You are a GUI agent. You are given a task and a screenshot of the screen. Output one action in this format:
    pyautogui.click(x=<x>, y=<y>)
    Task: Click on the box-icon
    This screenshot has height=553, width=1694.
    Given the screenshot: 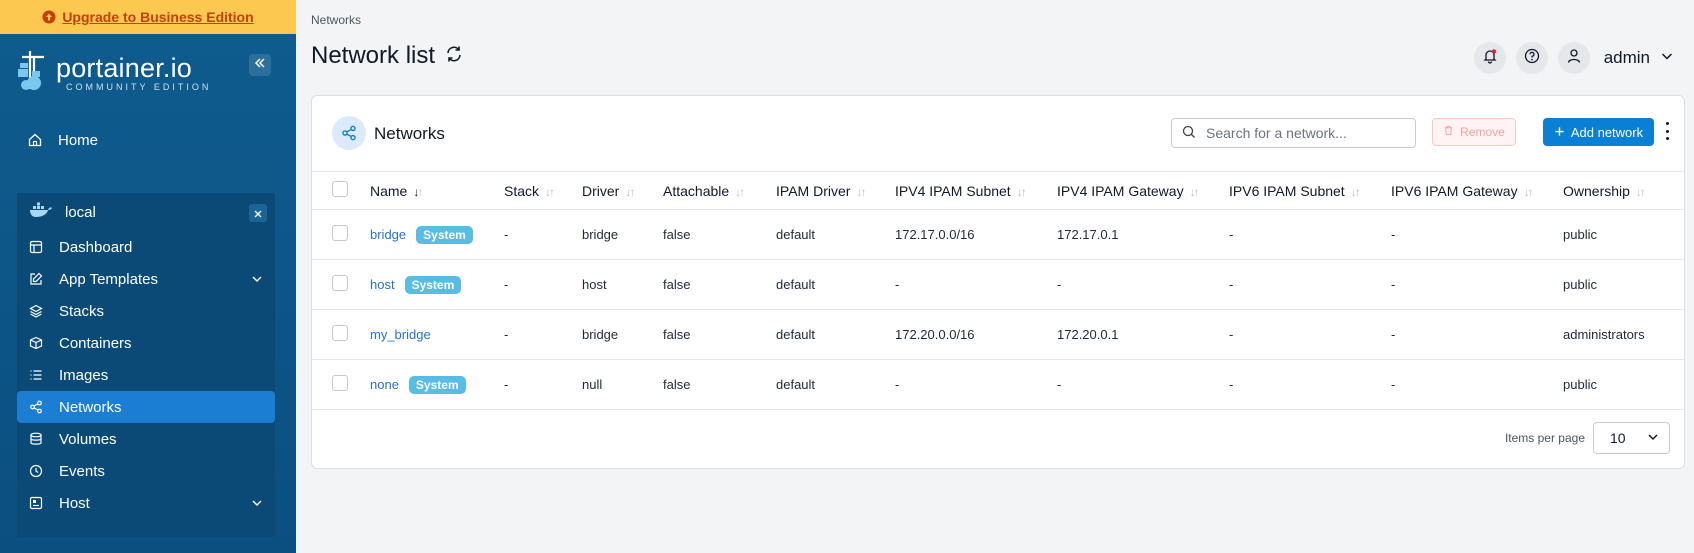 What is the action you would take?
    pyautogui.click(x=36, y=343)
    